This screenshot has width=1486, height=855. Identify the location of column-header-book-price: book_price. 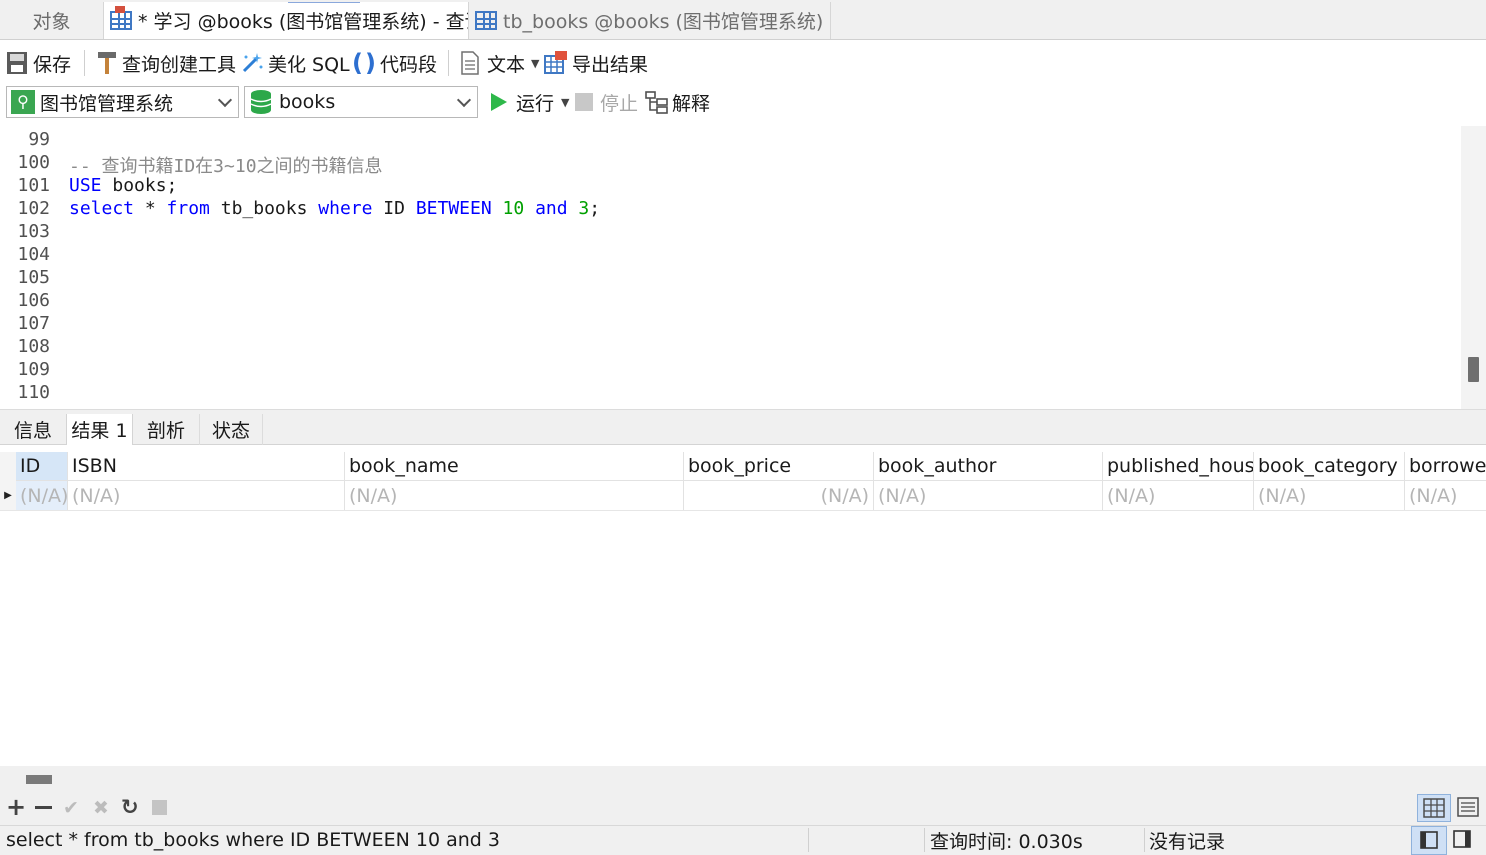
(779, 466).